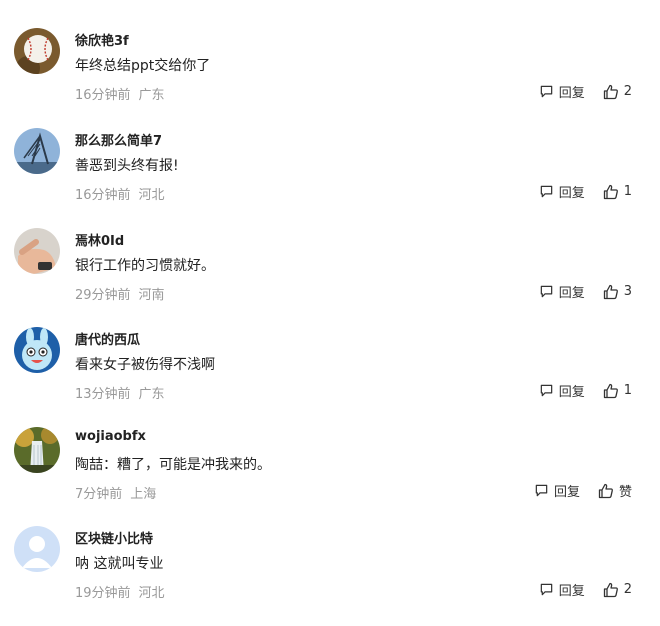  I want to click on username: wojiaobfx, so click(110, 436).